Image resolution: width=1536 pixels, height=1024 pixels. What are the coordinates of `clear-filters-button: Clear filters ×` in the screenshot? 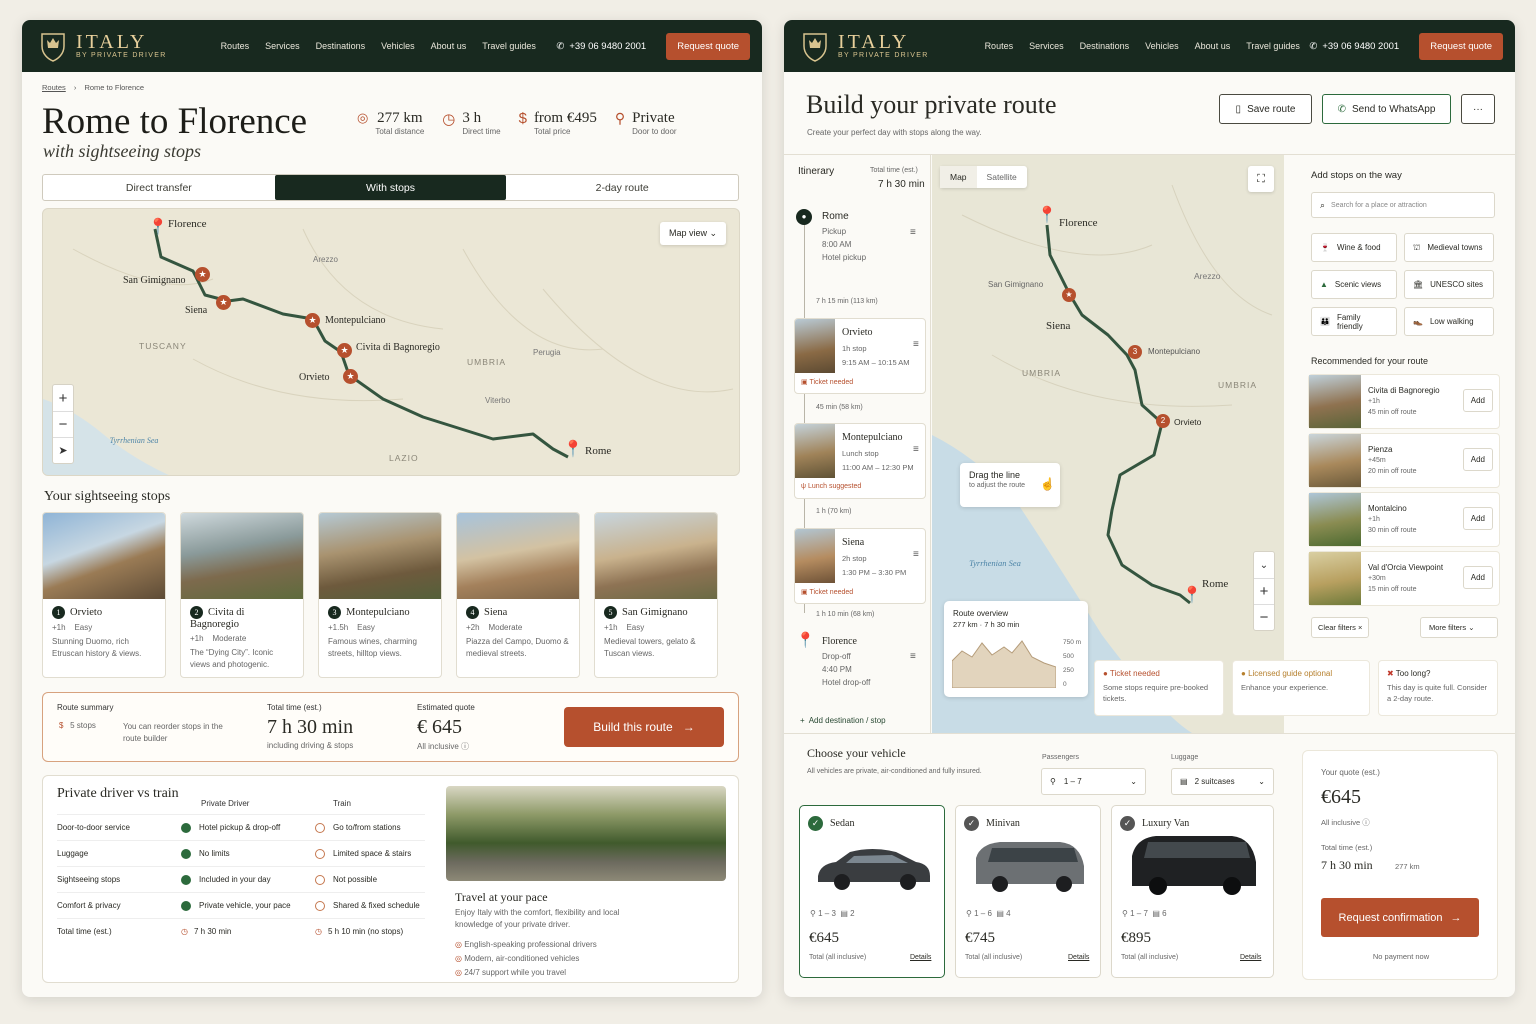 It's located at (1340, 627).